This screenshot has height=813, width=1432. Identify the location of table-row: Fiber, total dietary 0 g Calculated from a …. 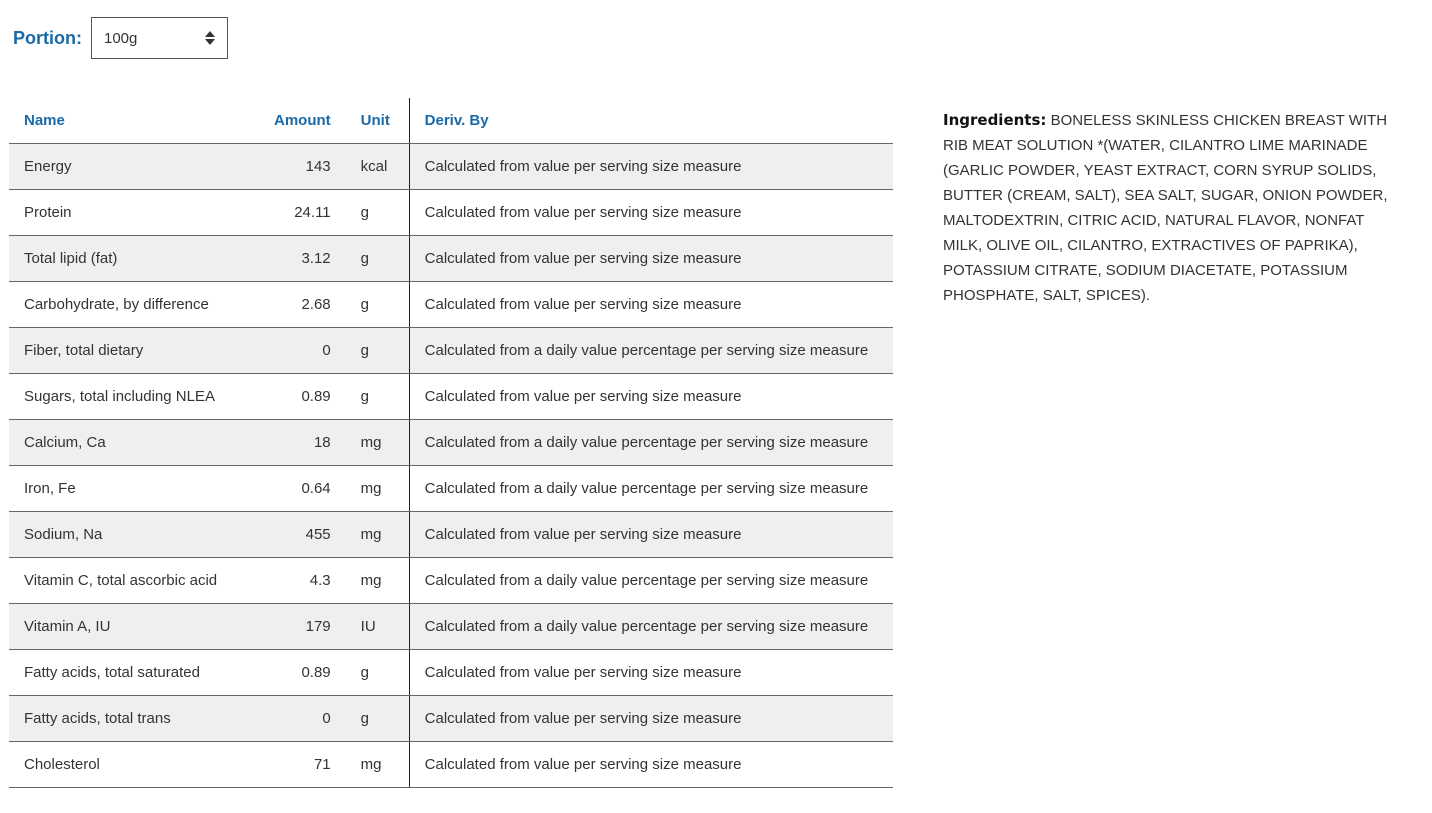
(451, 350).